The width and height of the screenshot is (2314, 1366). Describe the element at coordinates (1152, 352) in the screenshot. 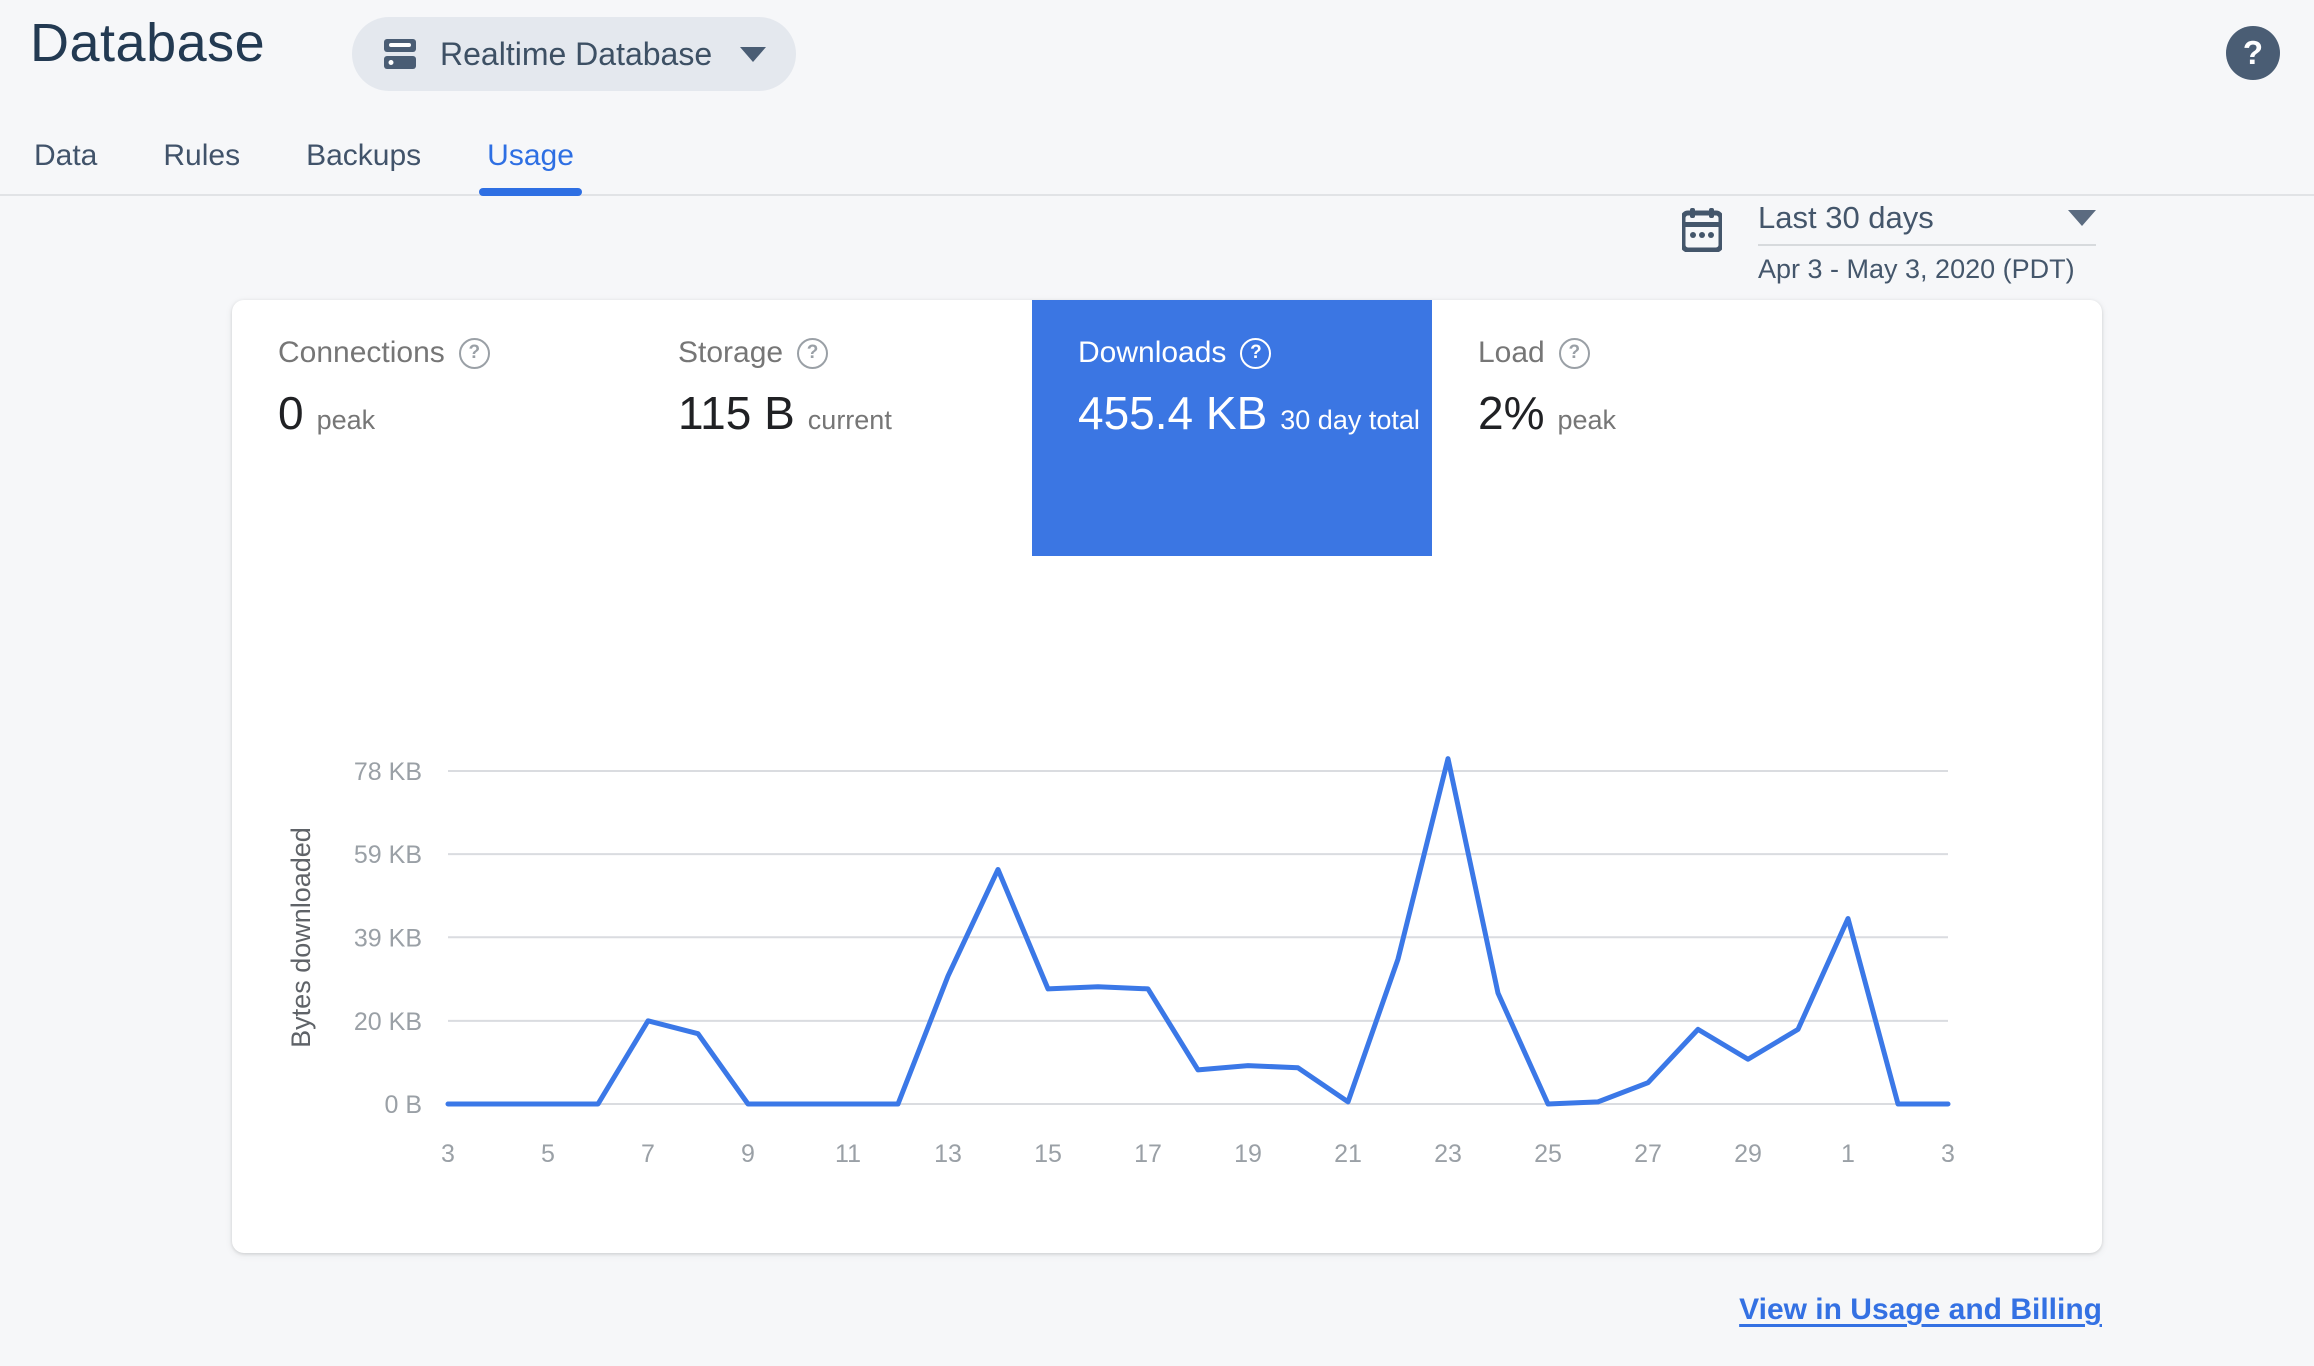

I see `metric-label: Downloads` at that location.